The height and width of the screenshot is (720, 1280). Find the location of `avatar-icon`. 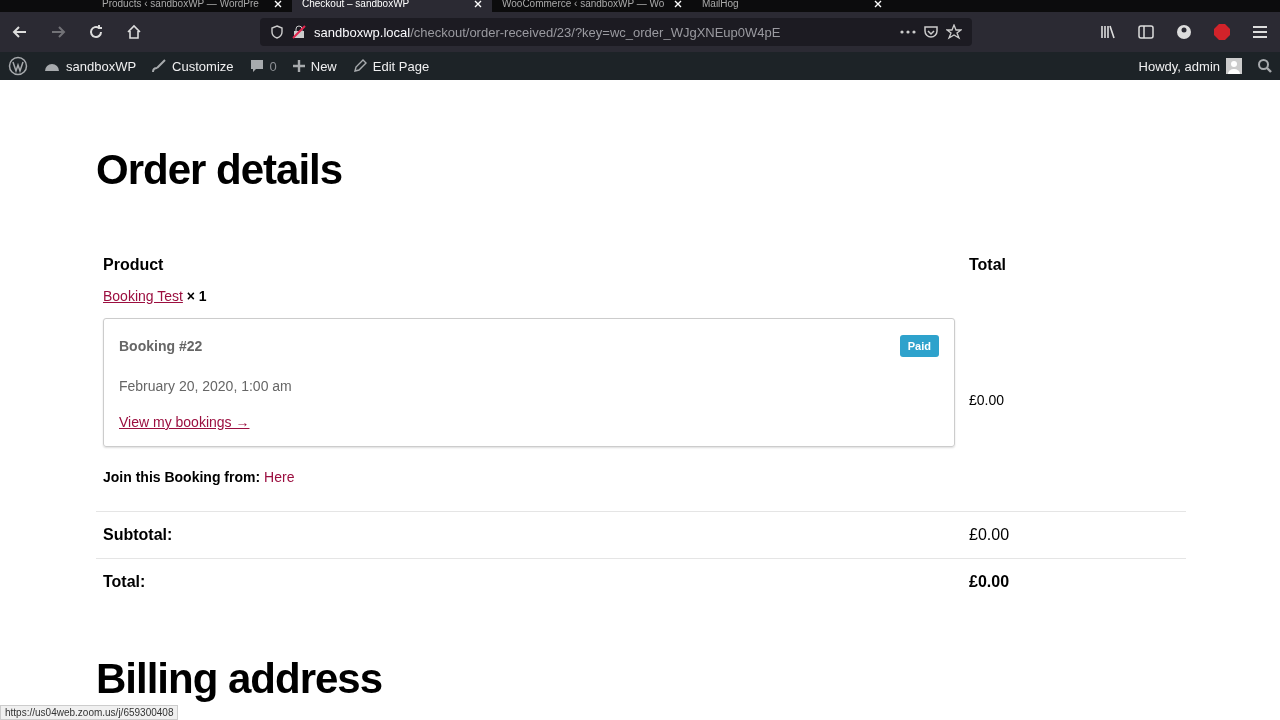

avatar-icon is located at coordinates (1234, 66).